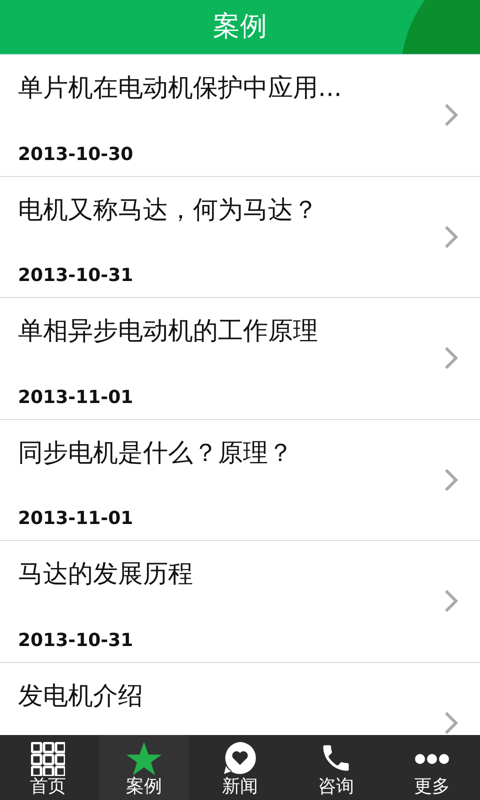 This screenshot has width=480, height=800. What do you see at coordinates (48, 759) in the screenshot?
I see `grid-icon` at bounding box center [48, 759].